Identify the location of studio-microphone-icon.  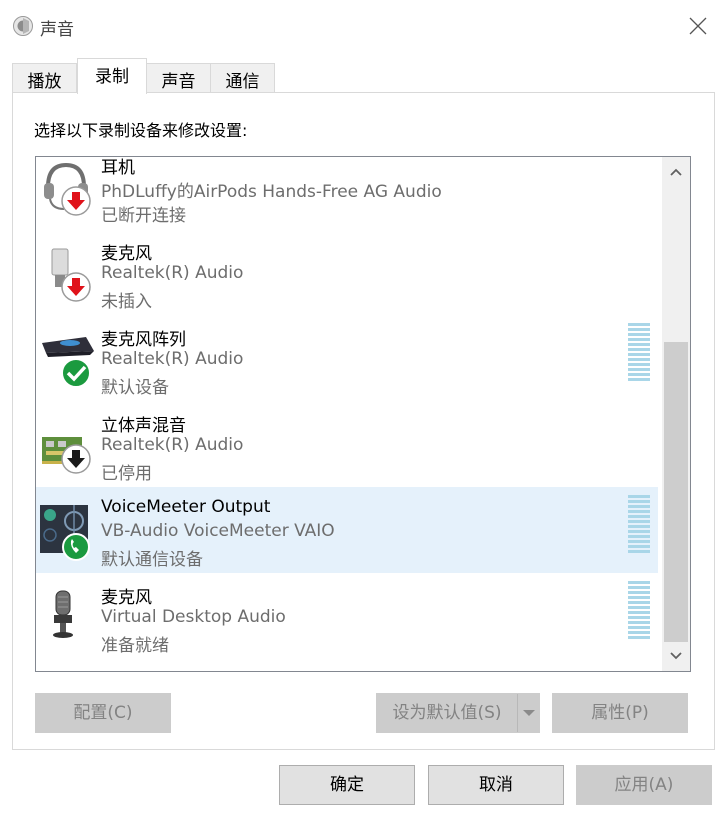
(68, 617).